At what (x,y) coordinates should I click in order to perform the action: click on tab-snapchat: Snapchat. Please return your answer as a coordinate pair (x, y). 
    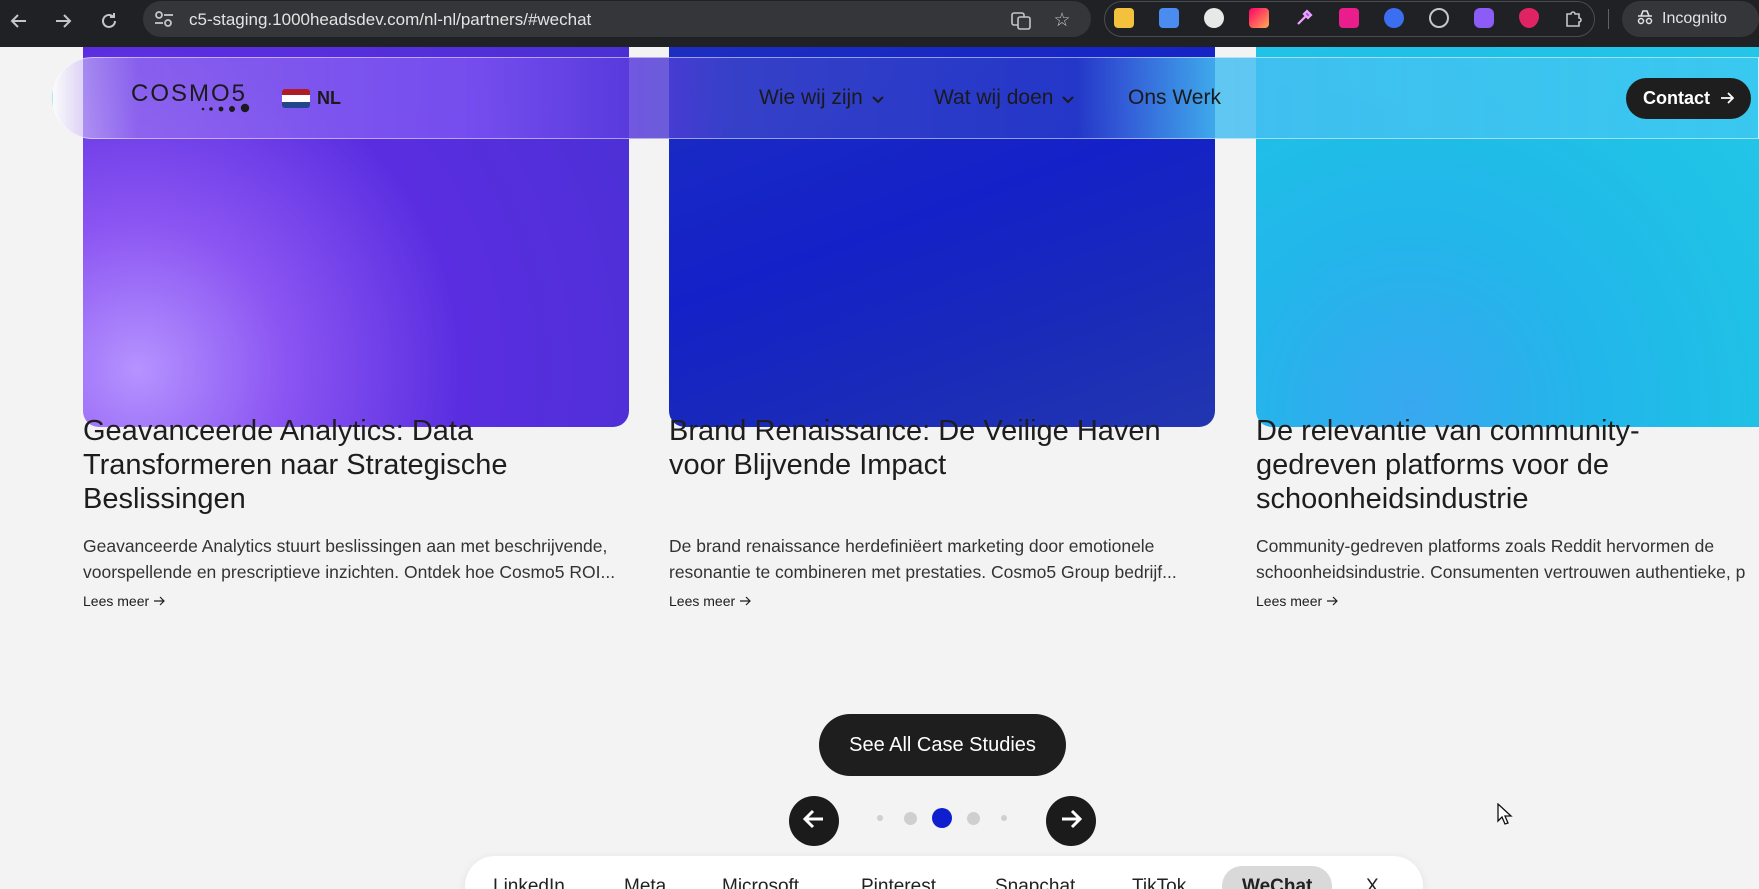
    Looking at the image, I should click on (1035, 882).